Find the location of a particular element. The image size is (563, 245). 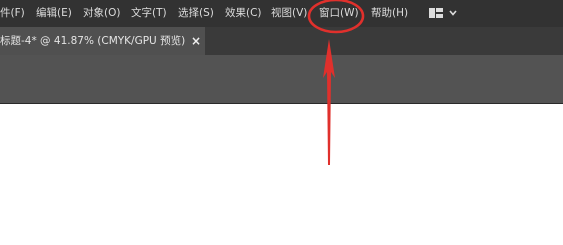

menu-edit: 编辑(E) is located at coordinates (54, 13).